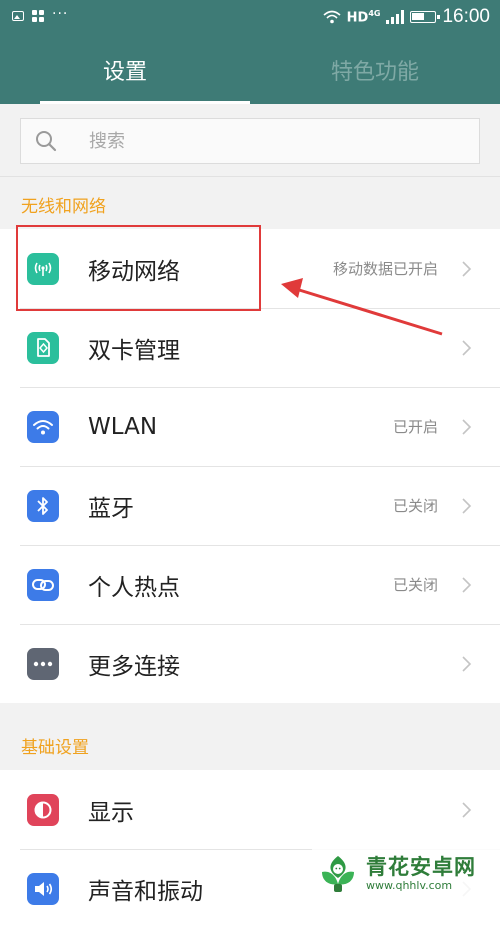  What do you see at coordinates (415, 427) in the screenshot?
I see `list-item-status: 已开启` at bounding box center [415, 427].